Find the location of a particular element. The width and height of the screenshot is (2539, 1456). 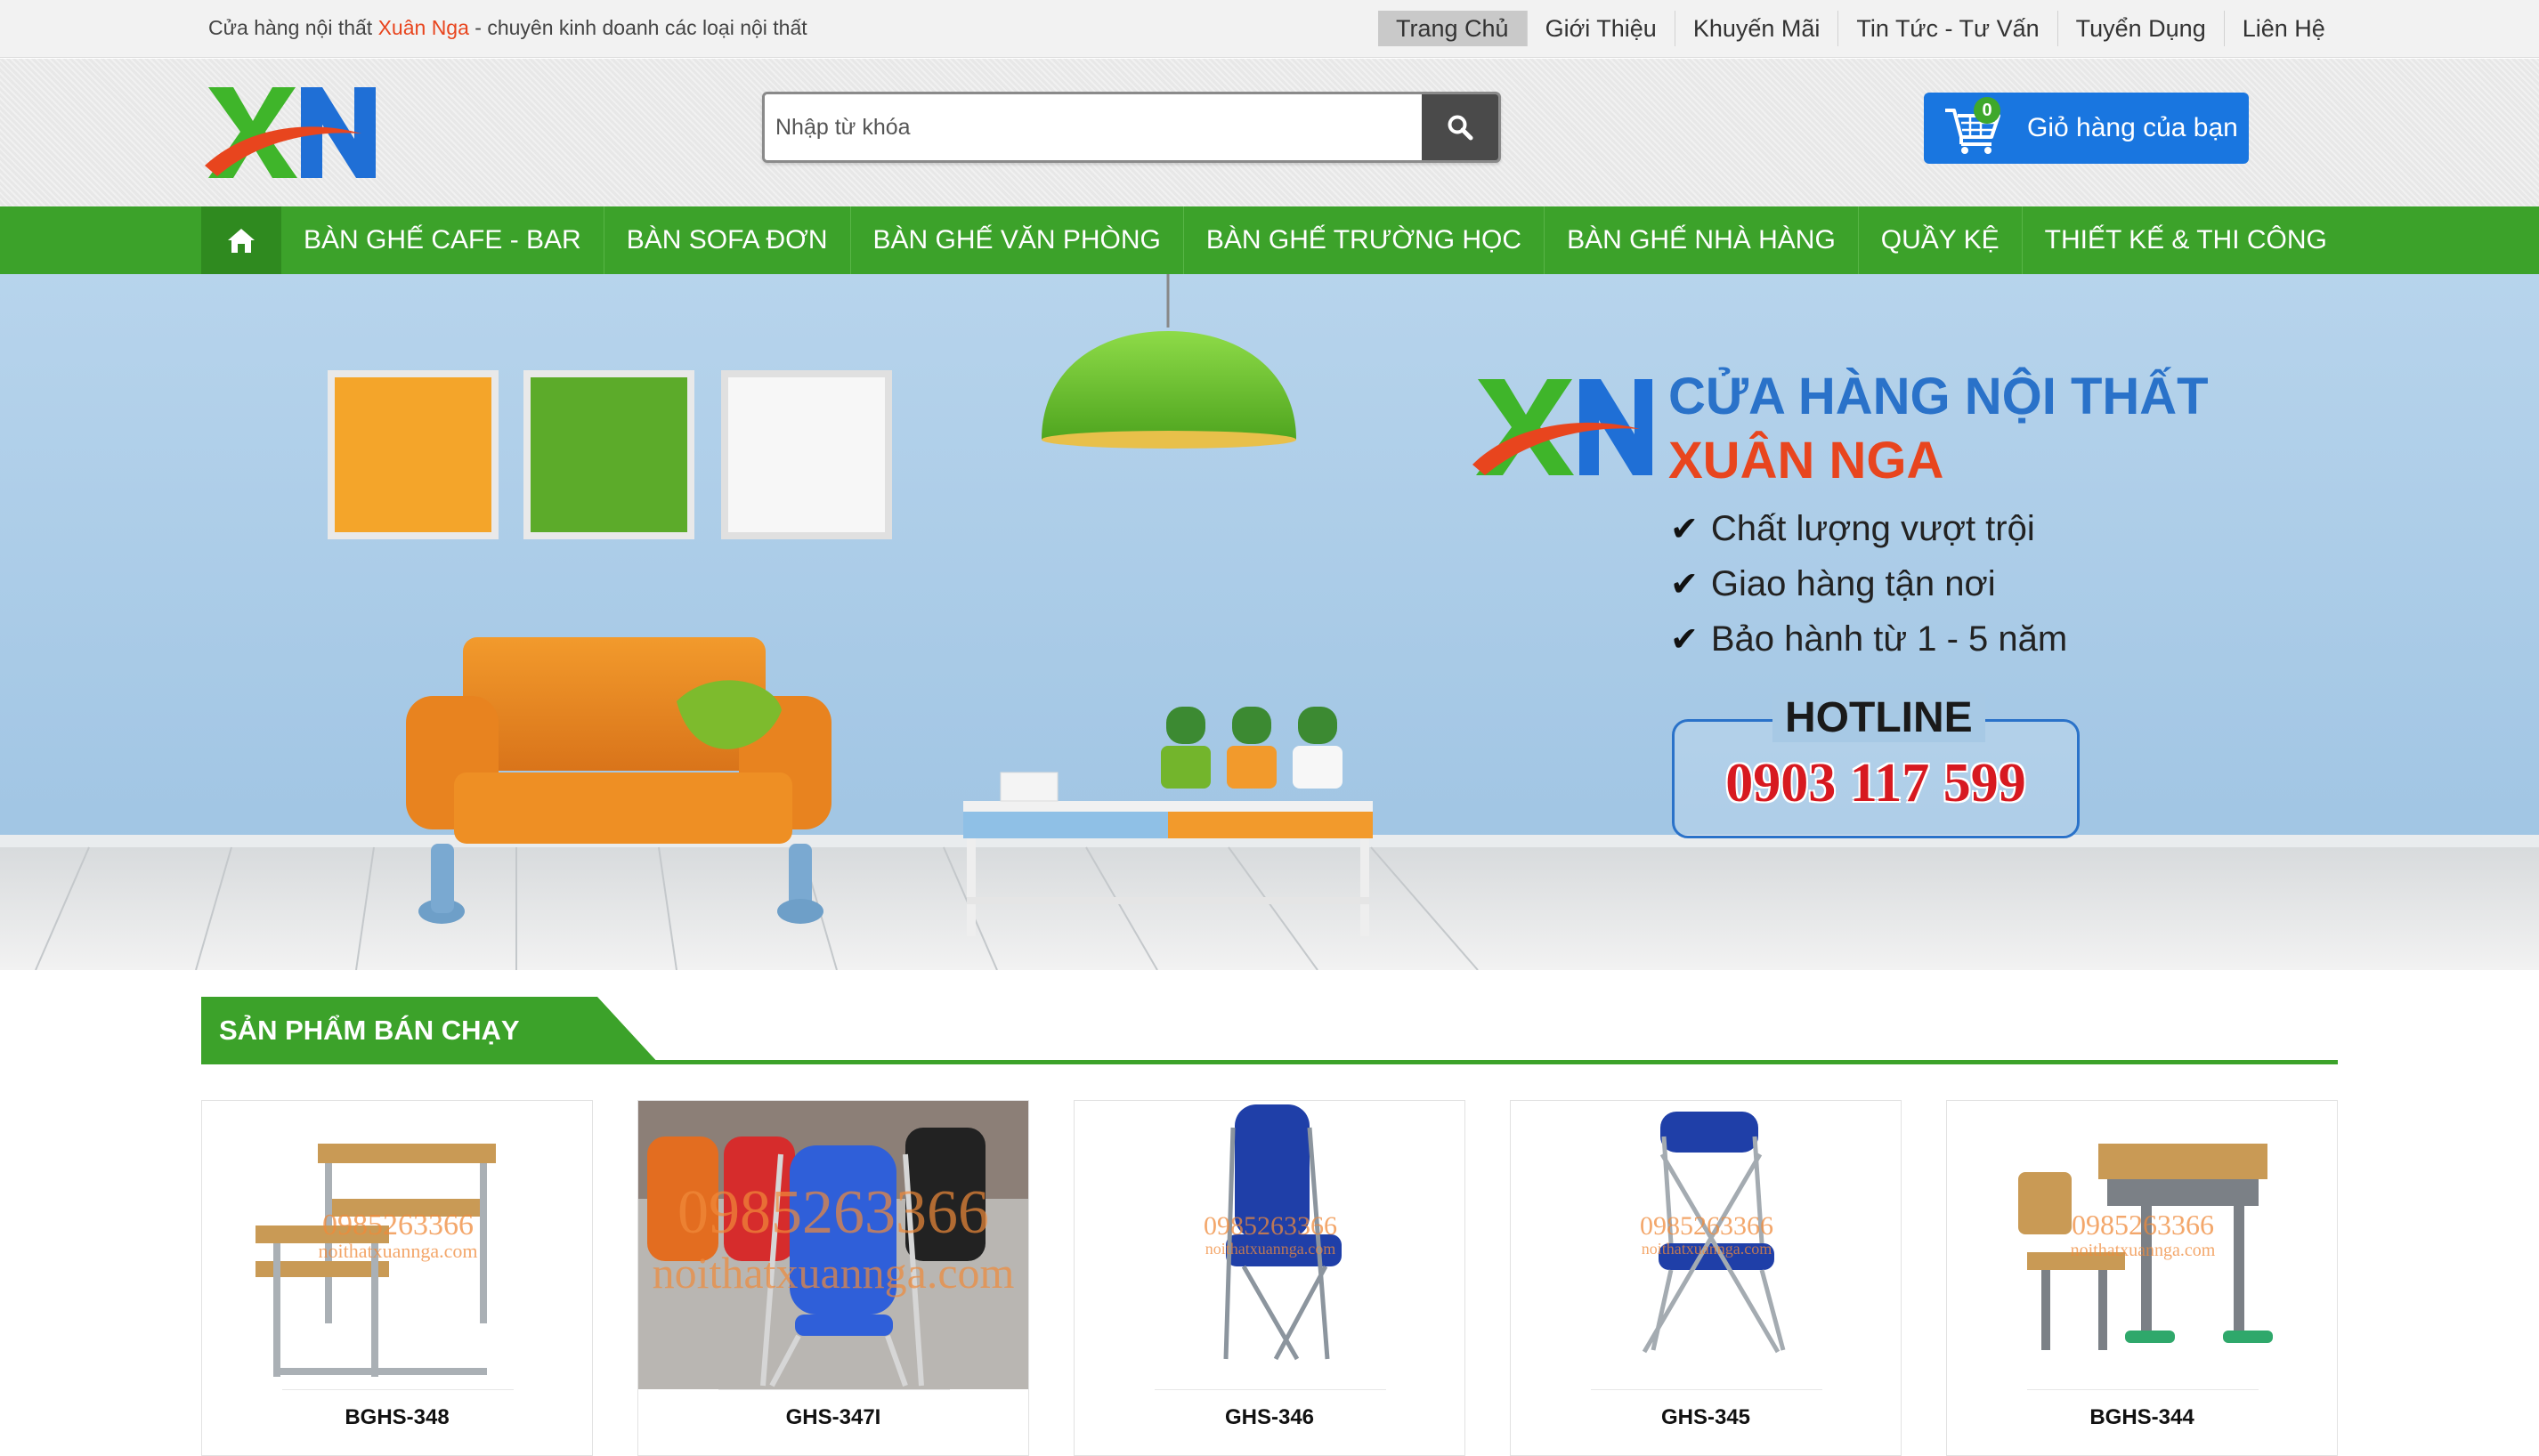

section-title: SẢN PHẨM BÁN CHẠY is located at coordinates (369, 1030).